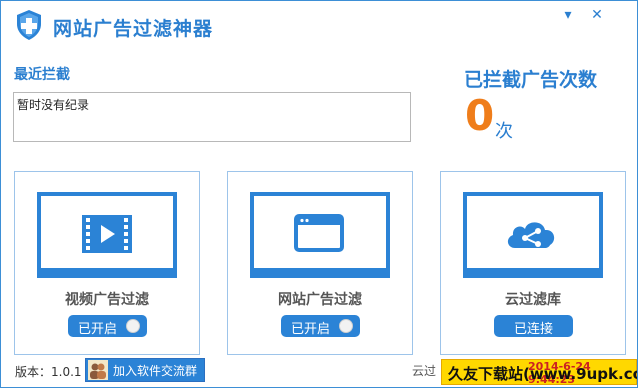 This screenshot has height=388, width=638. I want to click on shield-cross-icon, so click(29, 25).